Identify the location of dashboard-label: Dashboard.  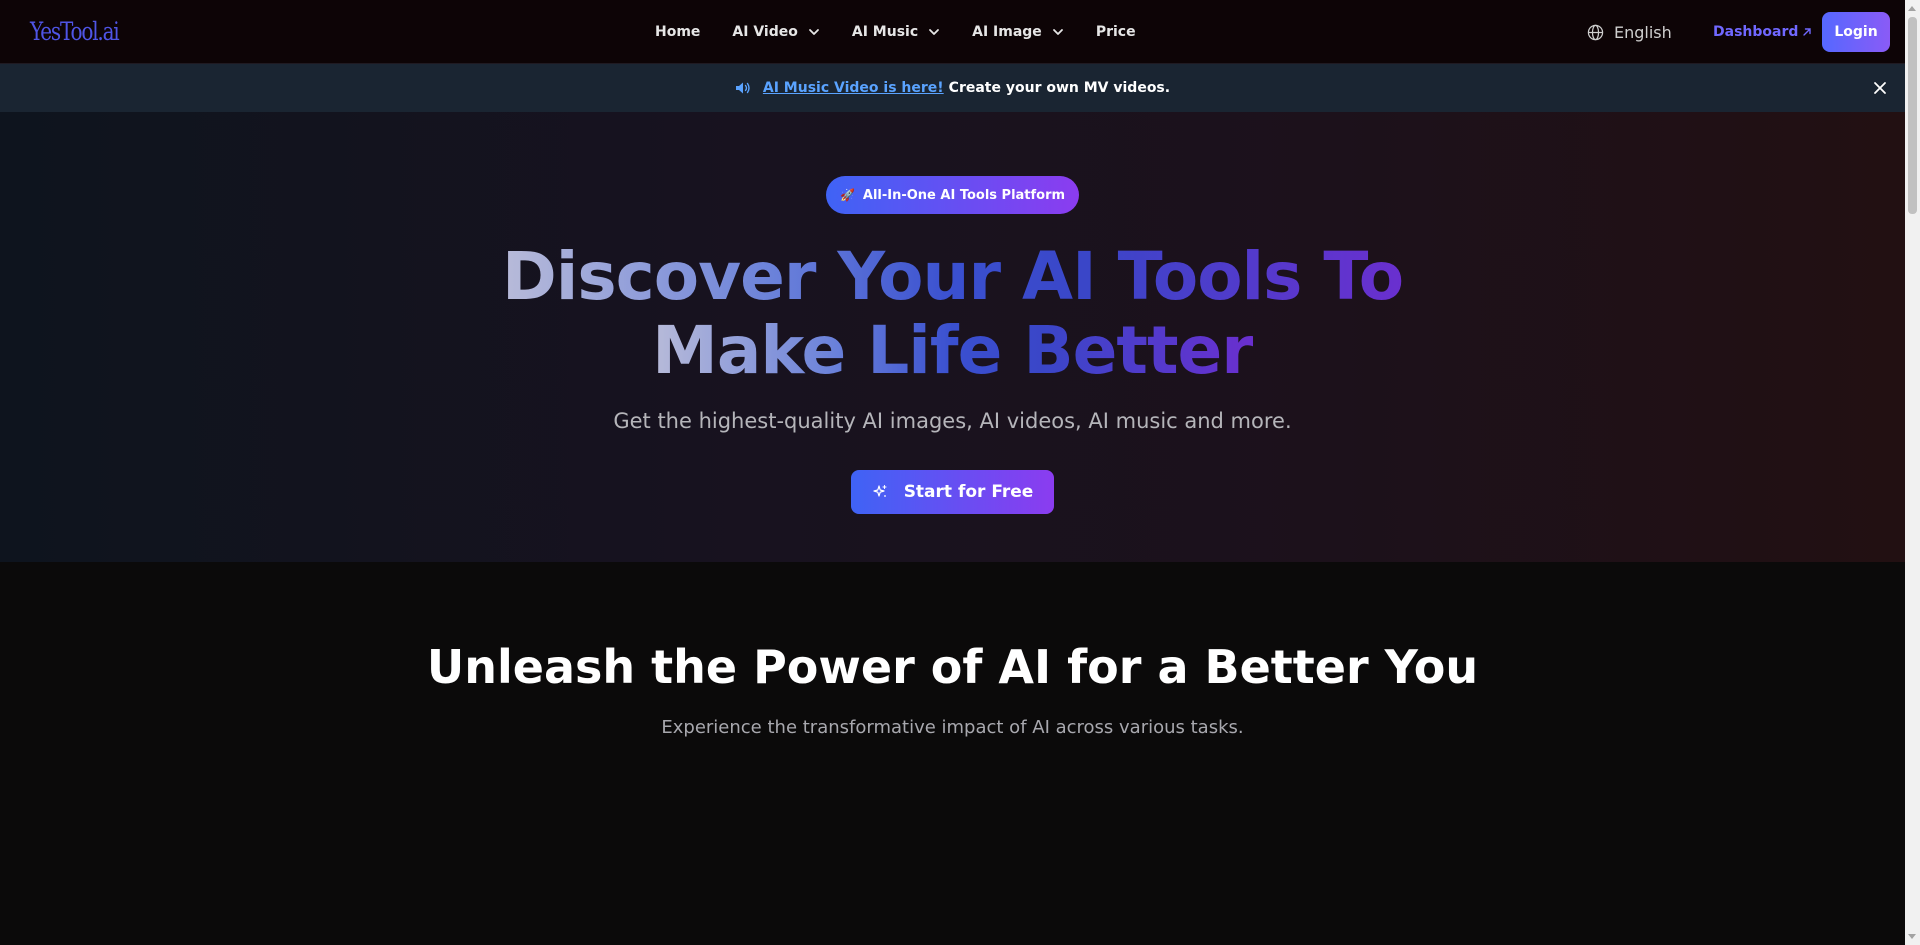
(1756, 32).